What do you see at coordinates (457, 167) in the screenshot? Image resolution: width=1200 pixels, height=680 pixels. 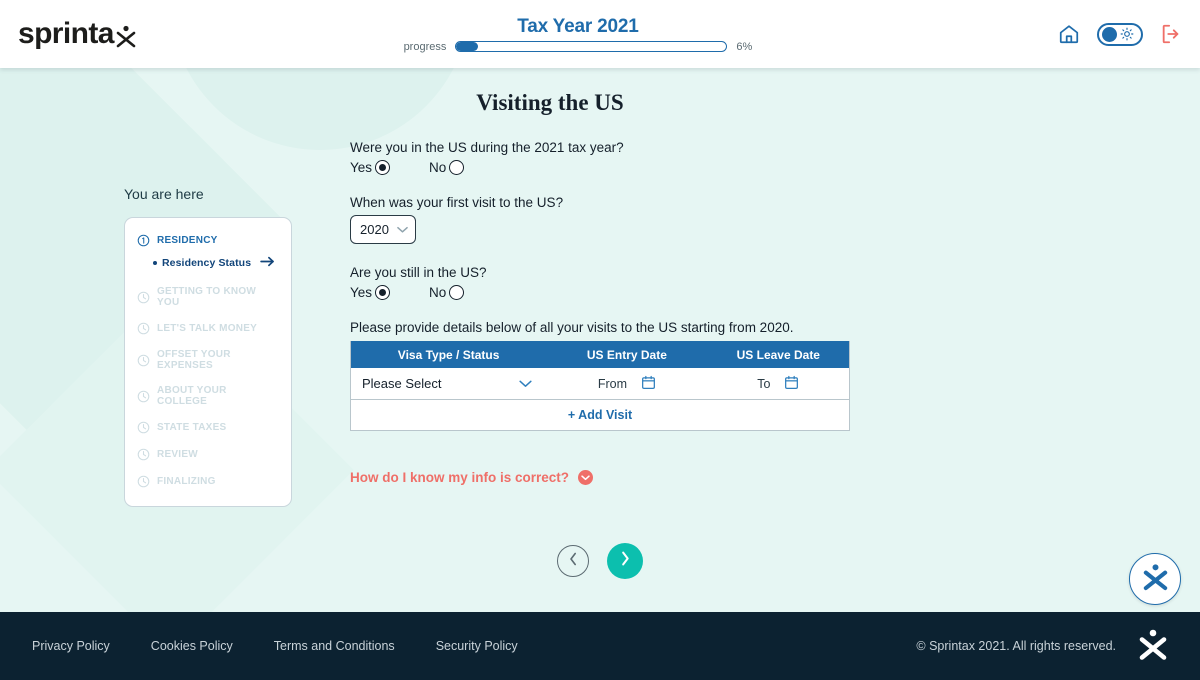 I see `q1-no-radio` at bounding box center [457, 167].